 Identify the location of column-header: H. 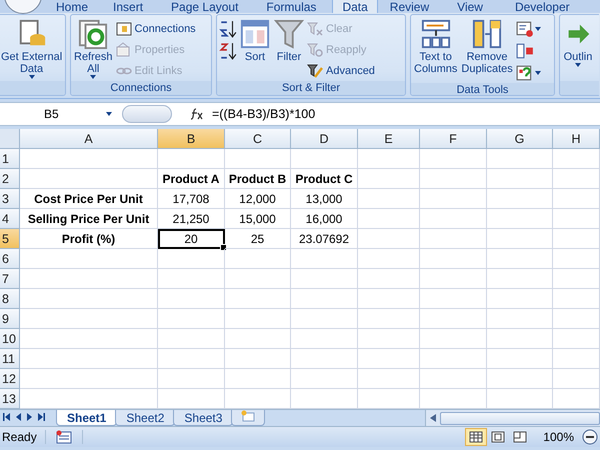
(576, 139).